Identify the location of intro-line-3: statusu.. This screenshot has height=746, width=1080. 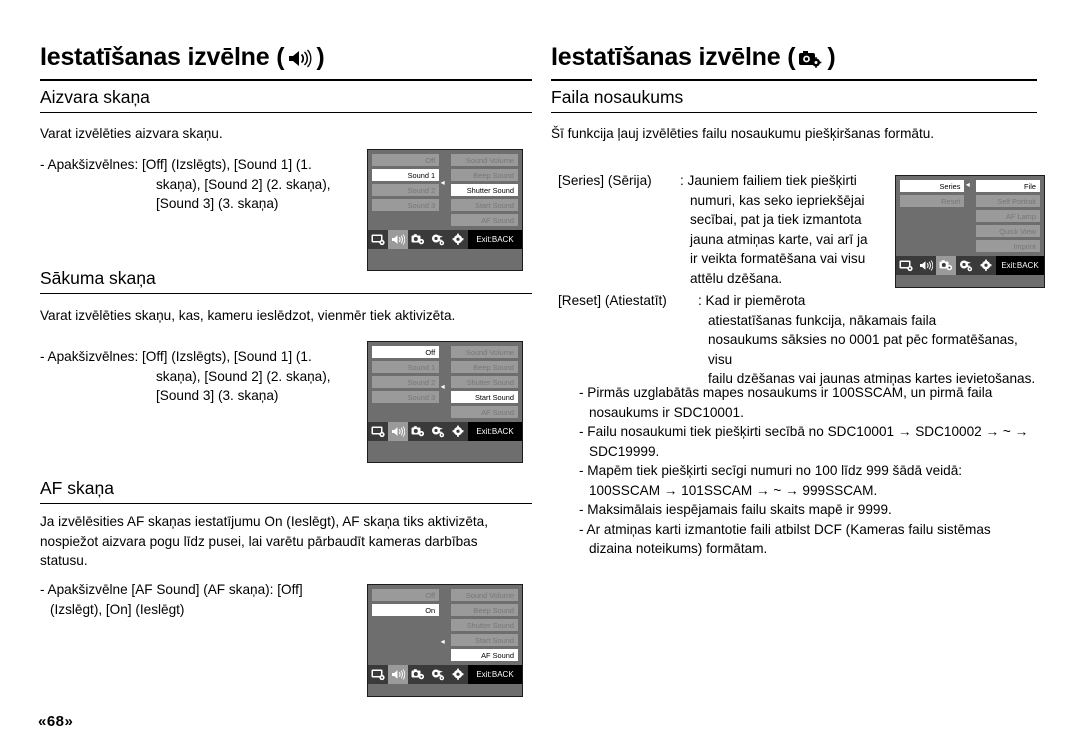
(64, 560).